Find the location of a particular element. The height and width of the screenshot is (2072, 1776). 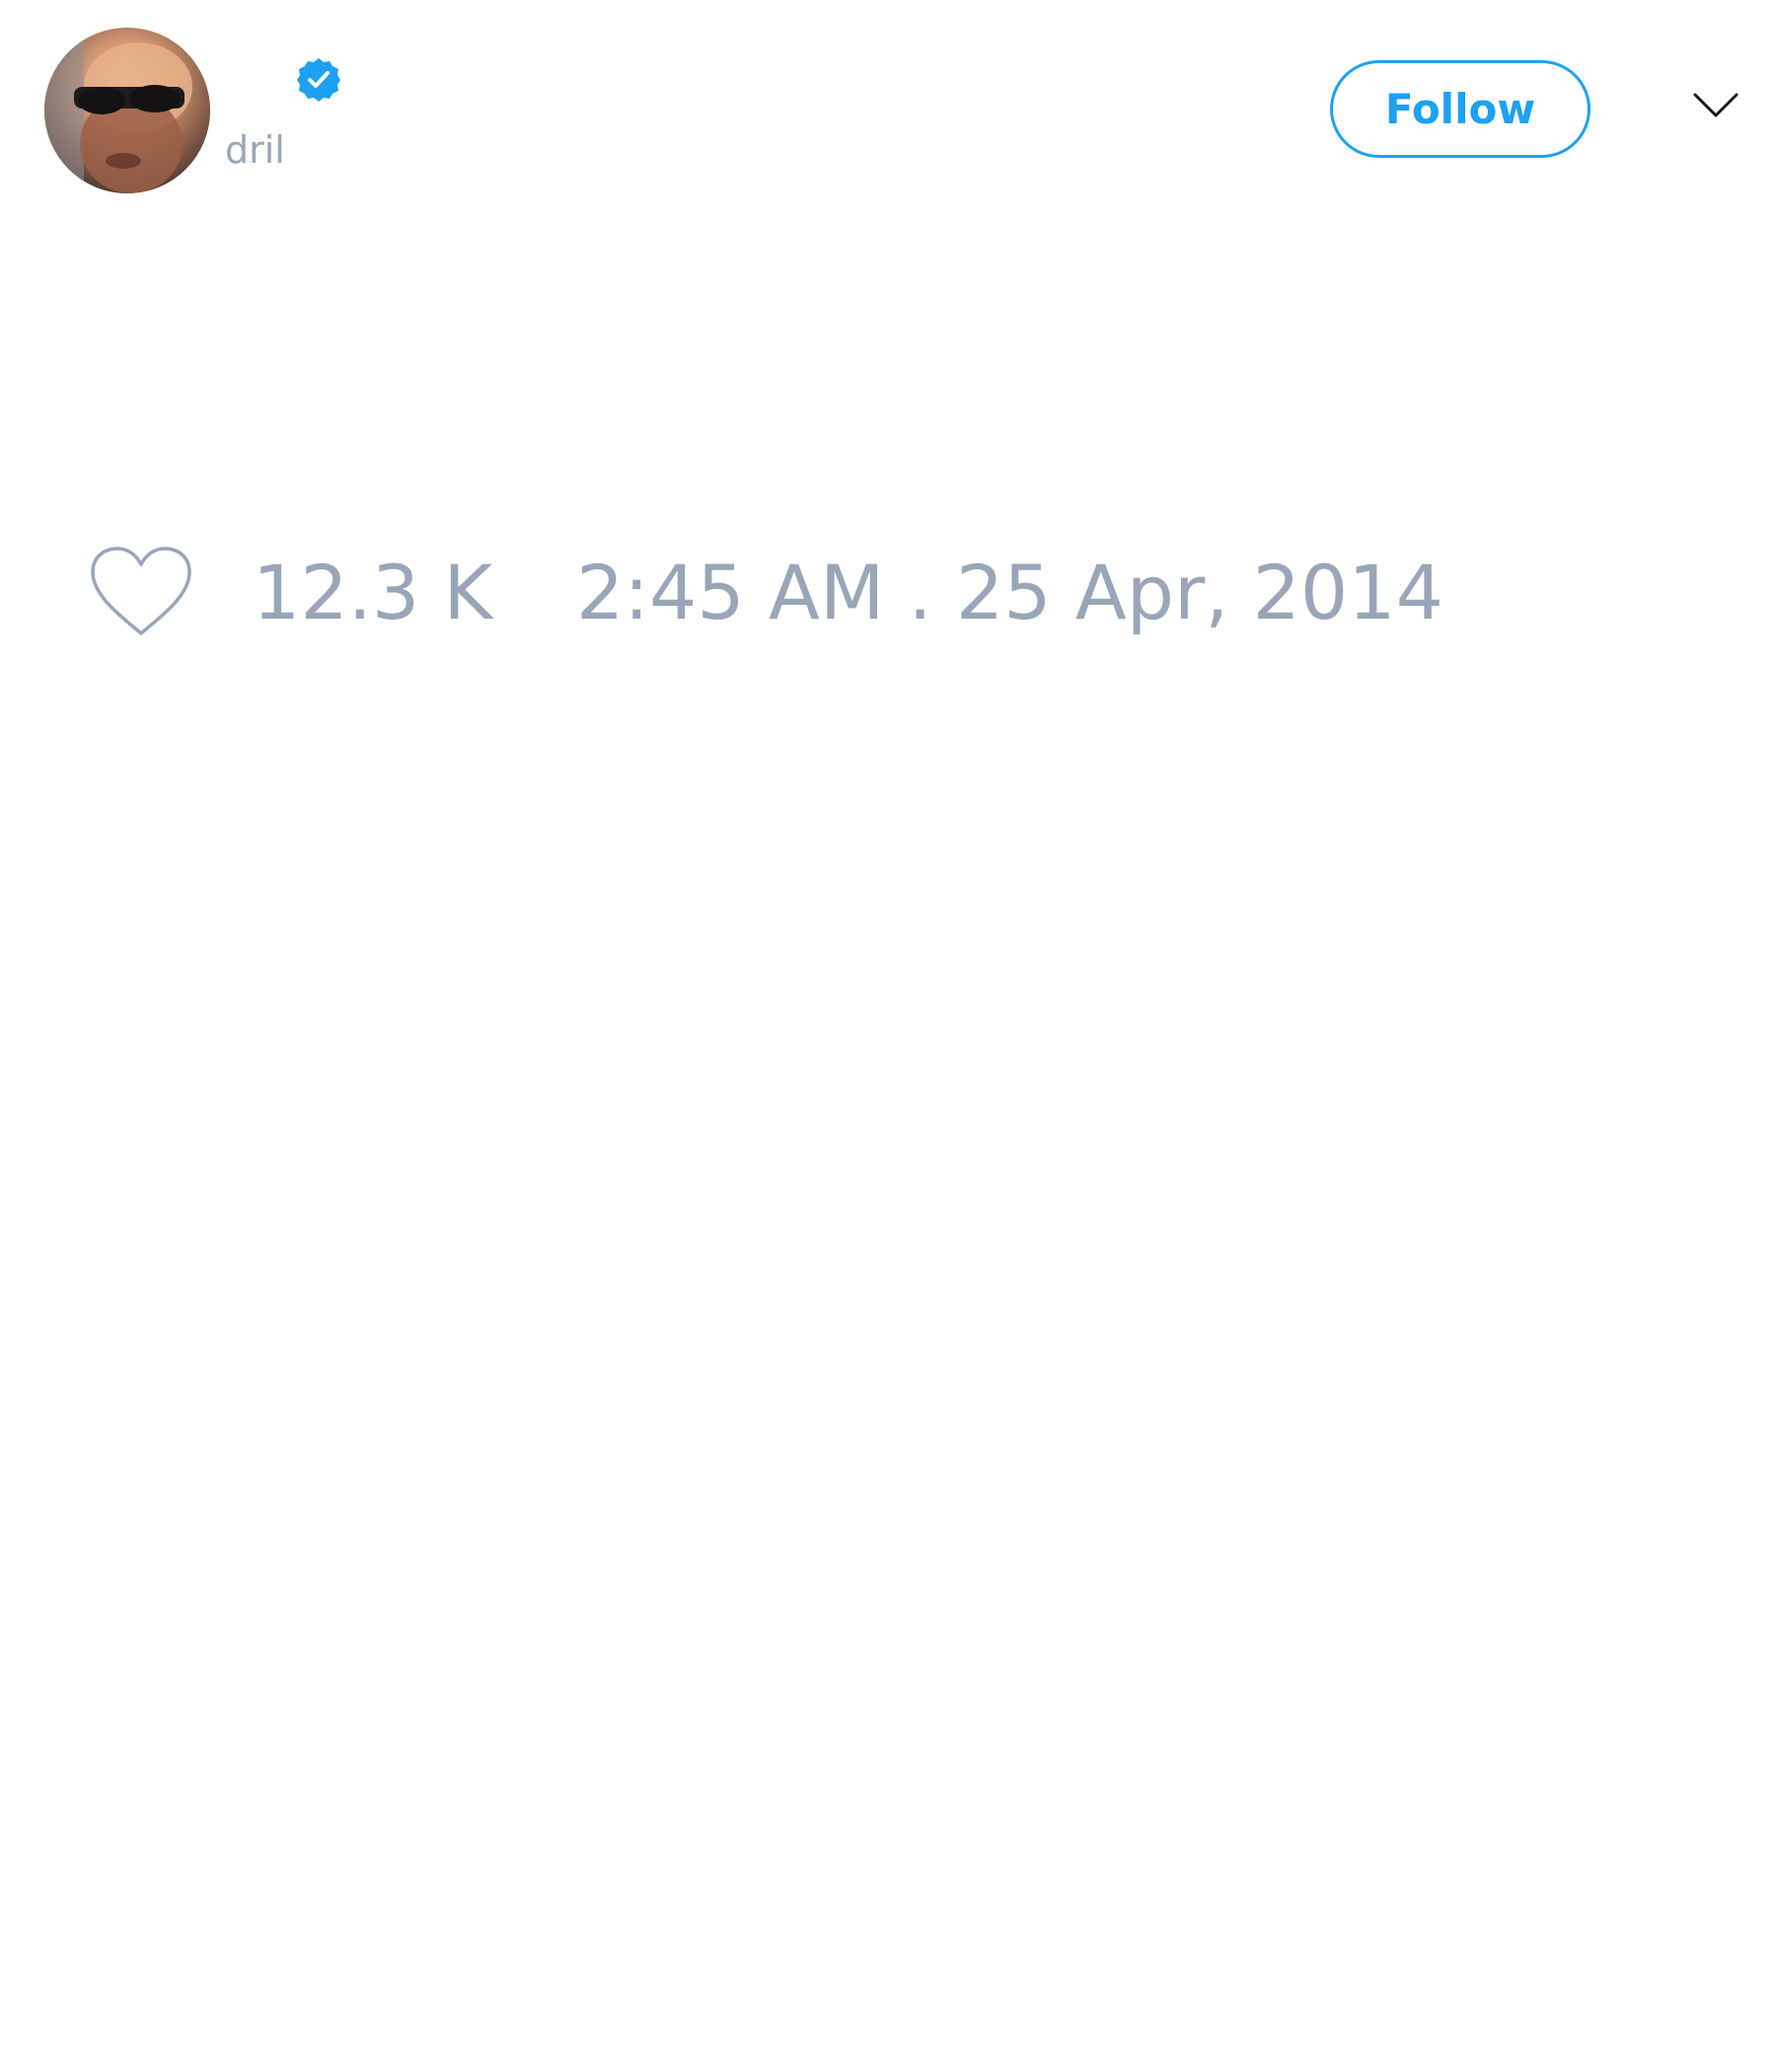

tweet-stats: 12.3 K 2:45 AM . 25 Apr, 2014 is located at coordinates (888, 592).